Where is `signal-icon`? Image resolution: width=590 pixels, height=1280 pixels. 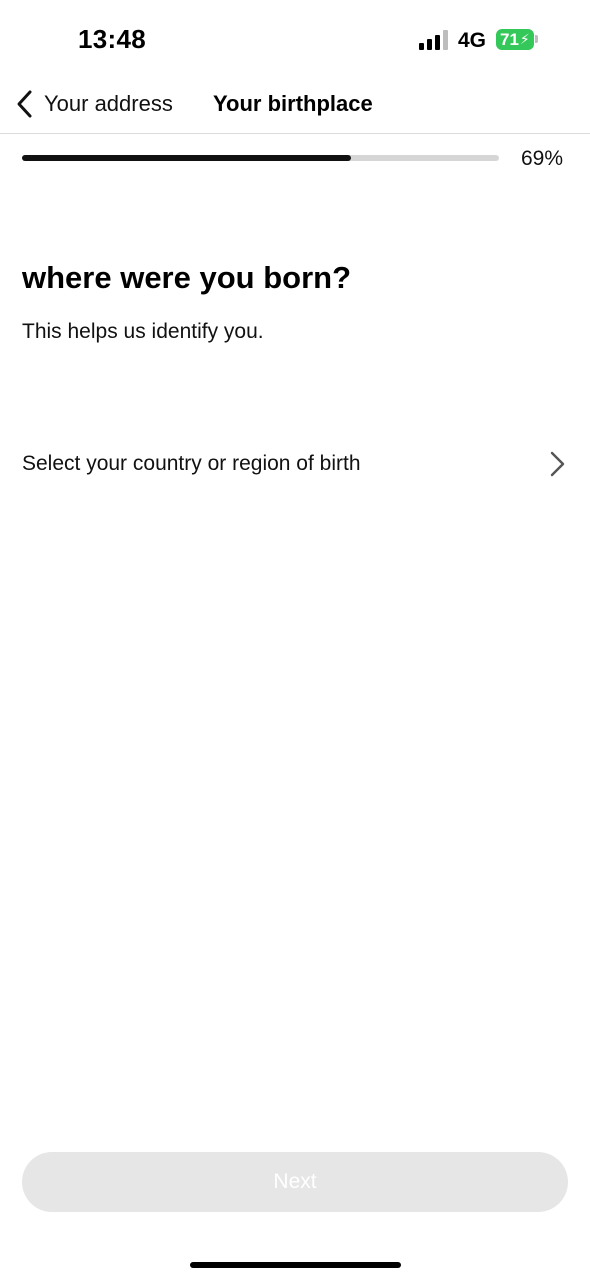
signal-icon is located at coordinates (434, 40).